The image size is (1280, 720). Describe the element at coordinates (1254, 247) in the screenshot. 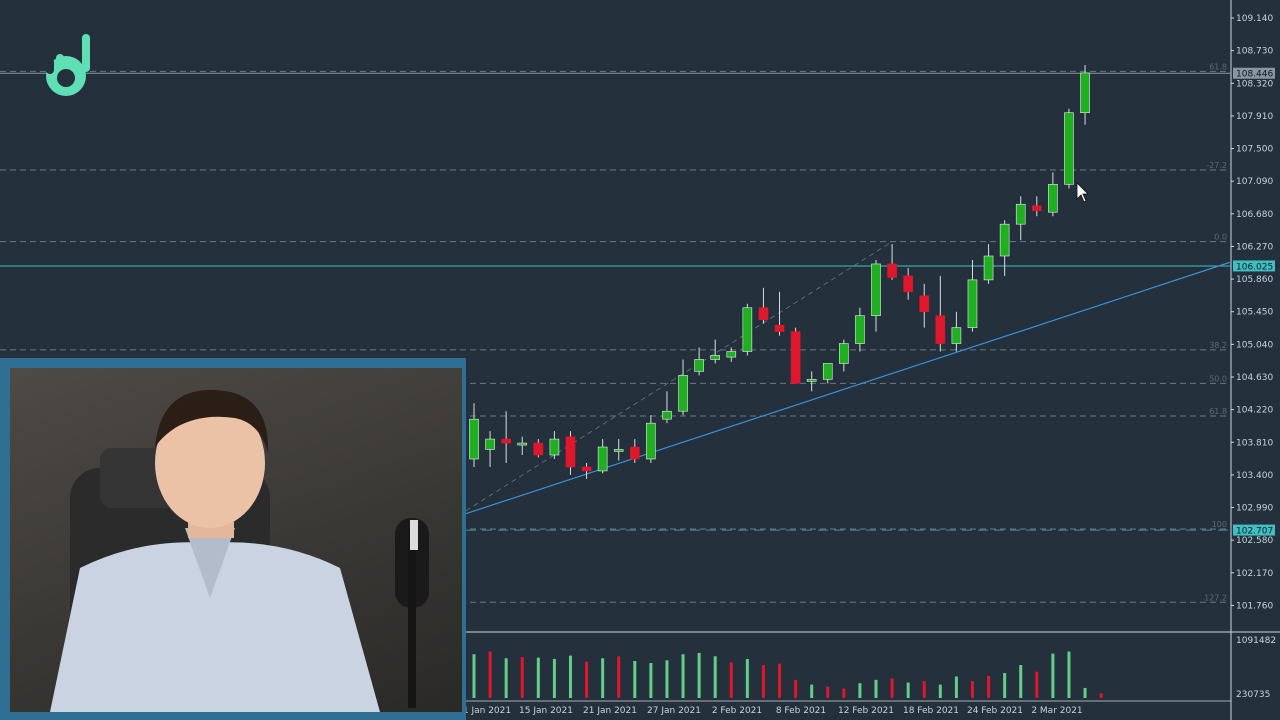

I see `price-tick-label: 106.270` at that location.